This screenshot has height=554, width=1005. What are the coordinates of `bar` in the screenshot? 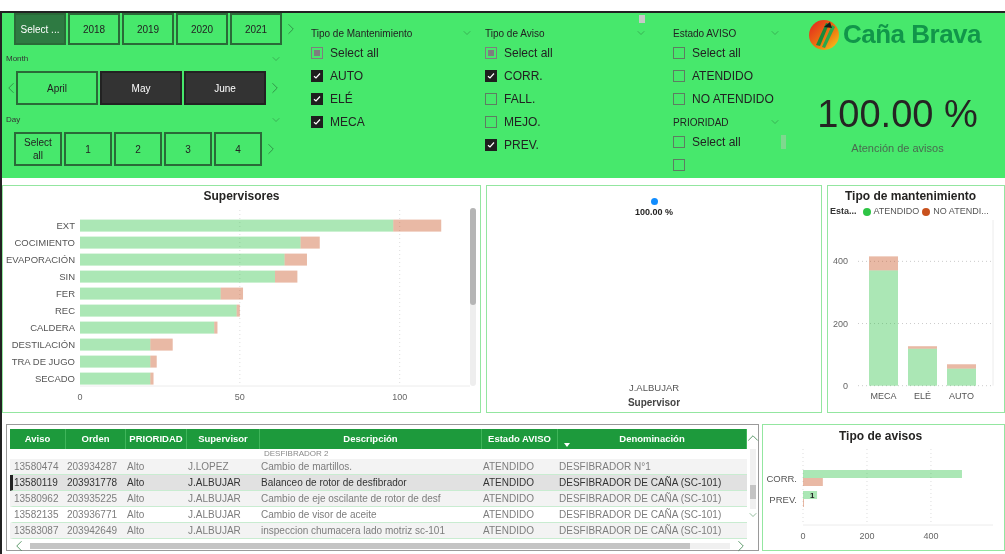 It's located at (810, 495).